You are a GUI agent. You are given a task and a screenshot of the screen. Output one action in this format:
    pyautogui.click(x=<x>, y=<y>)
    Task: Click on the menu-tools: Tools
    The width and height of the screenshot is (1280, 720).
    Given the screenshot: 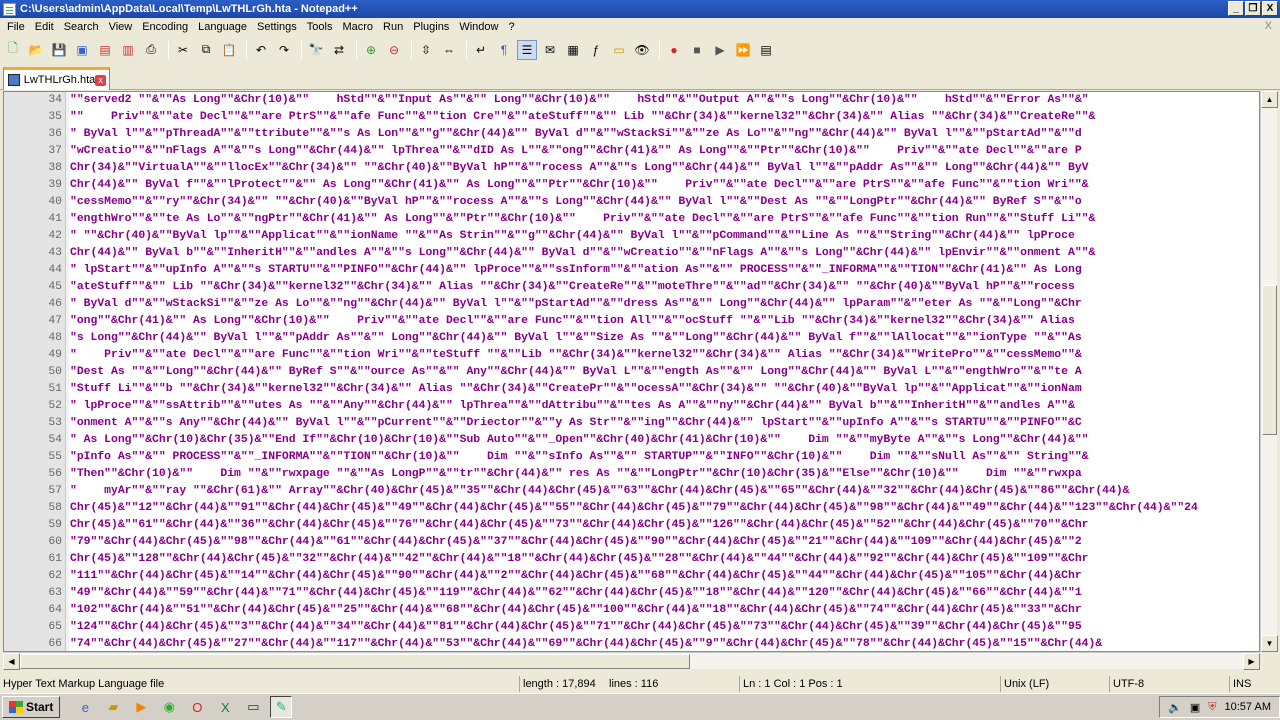 What is the action you would take?
    pyautogui.click(x=320, y=27)
    